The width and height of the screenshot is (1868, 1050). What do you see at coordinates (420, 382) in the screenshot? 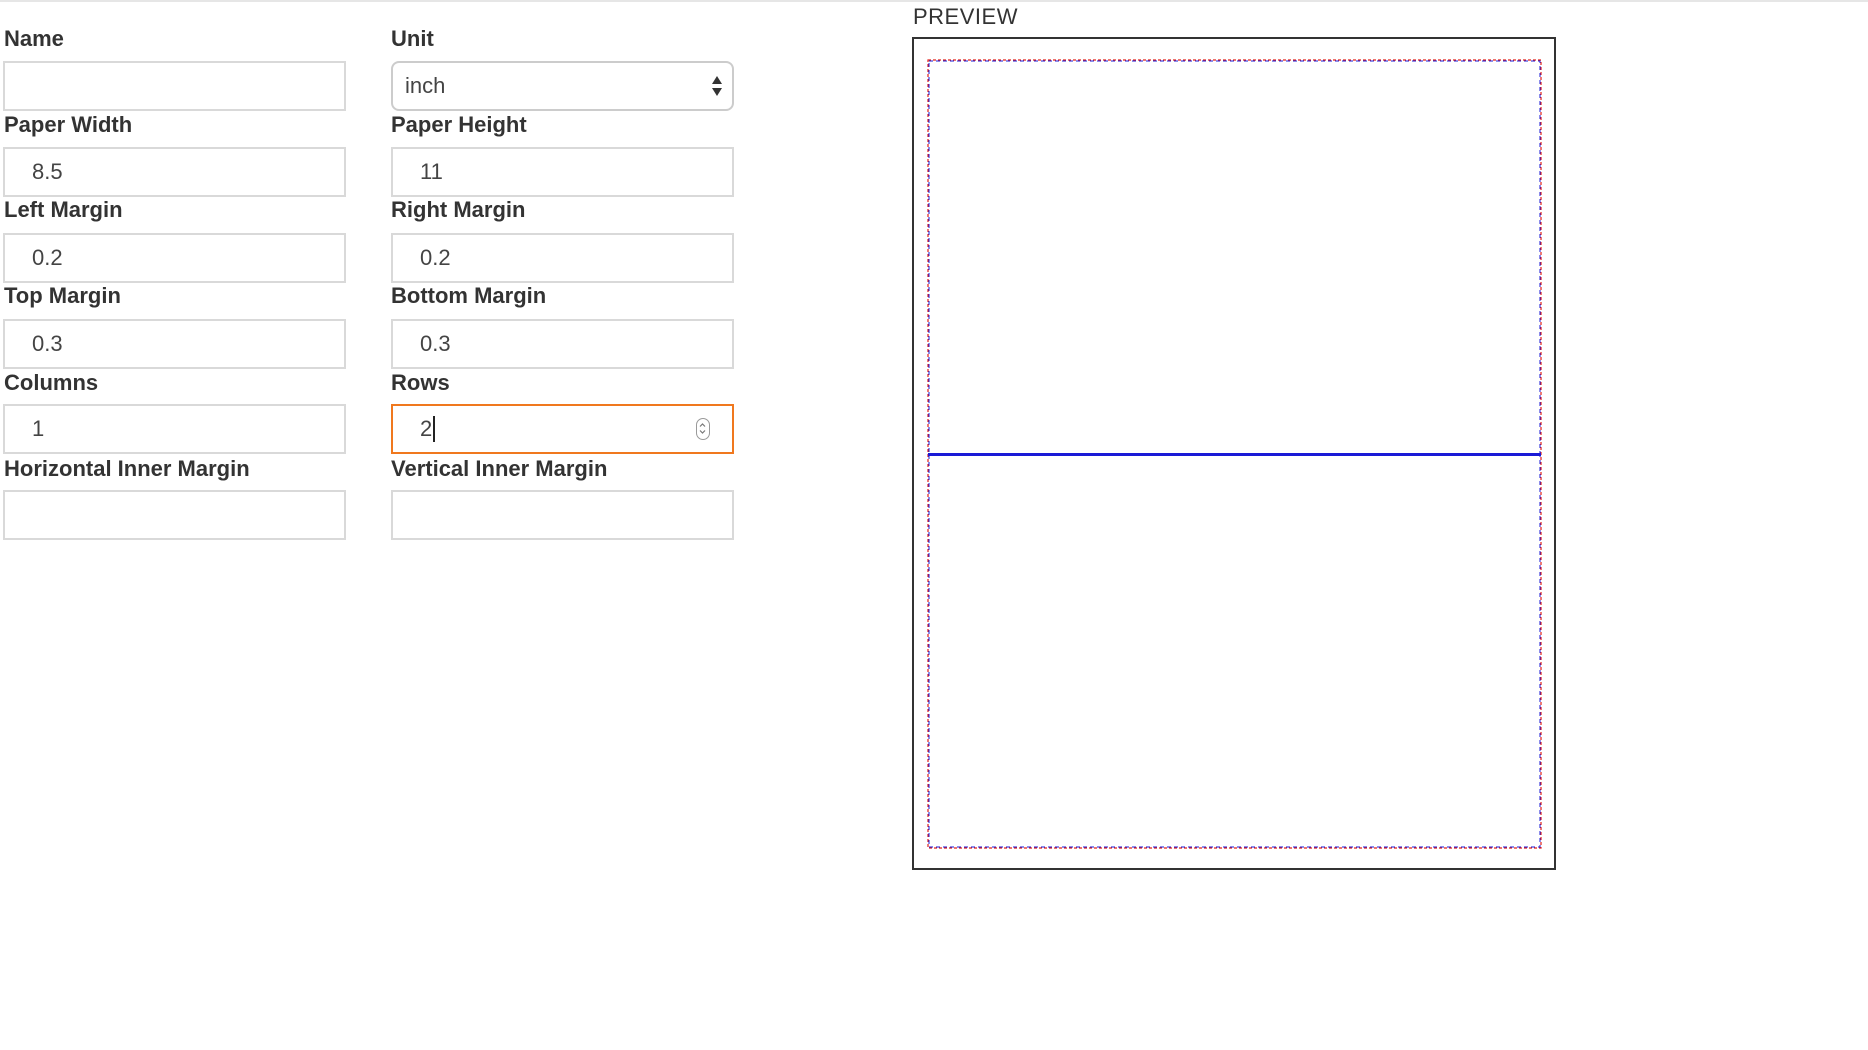
I see `rows-label: Rows` at bounding box center [420, 382].